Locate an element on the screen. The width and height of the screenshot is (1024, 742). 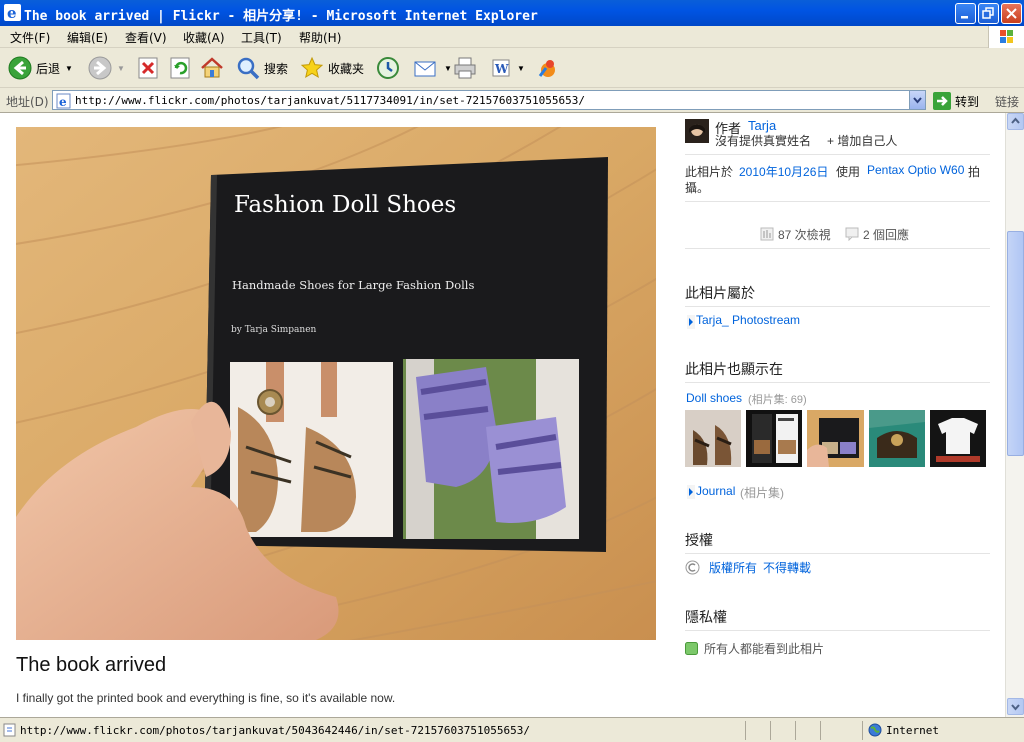
scroll-up-button is located at coordinates (1015, 121).